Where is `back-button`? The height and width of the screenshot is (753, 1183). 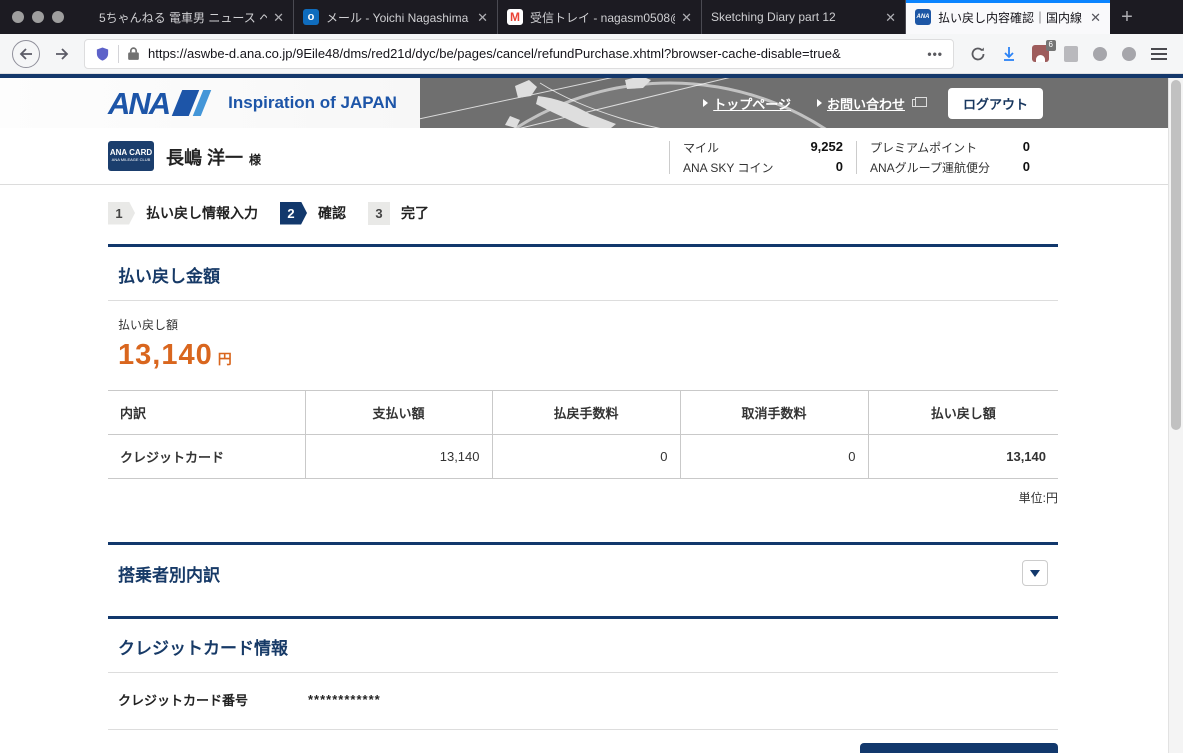 back-button is located at coordinates (26, 53).